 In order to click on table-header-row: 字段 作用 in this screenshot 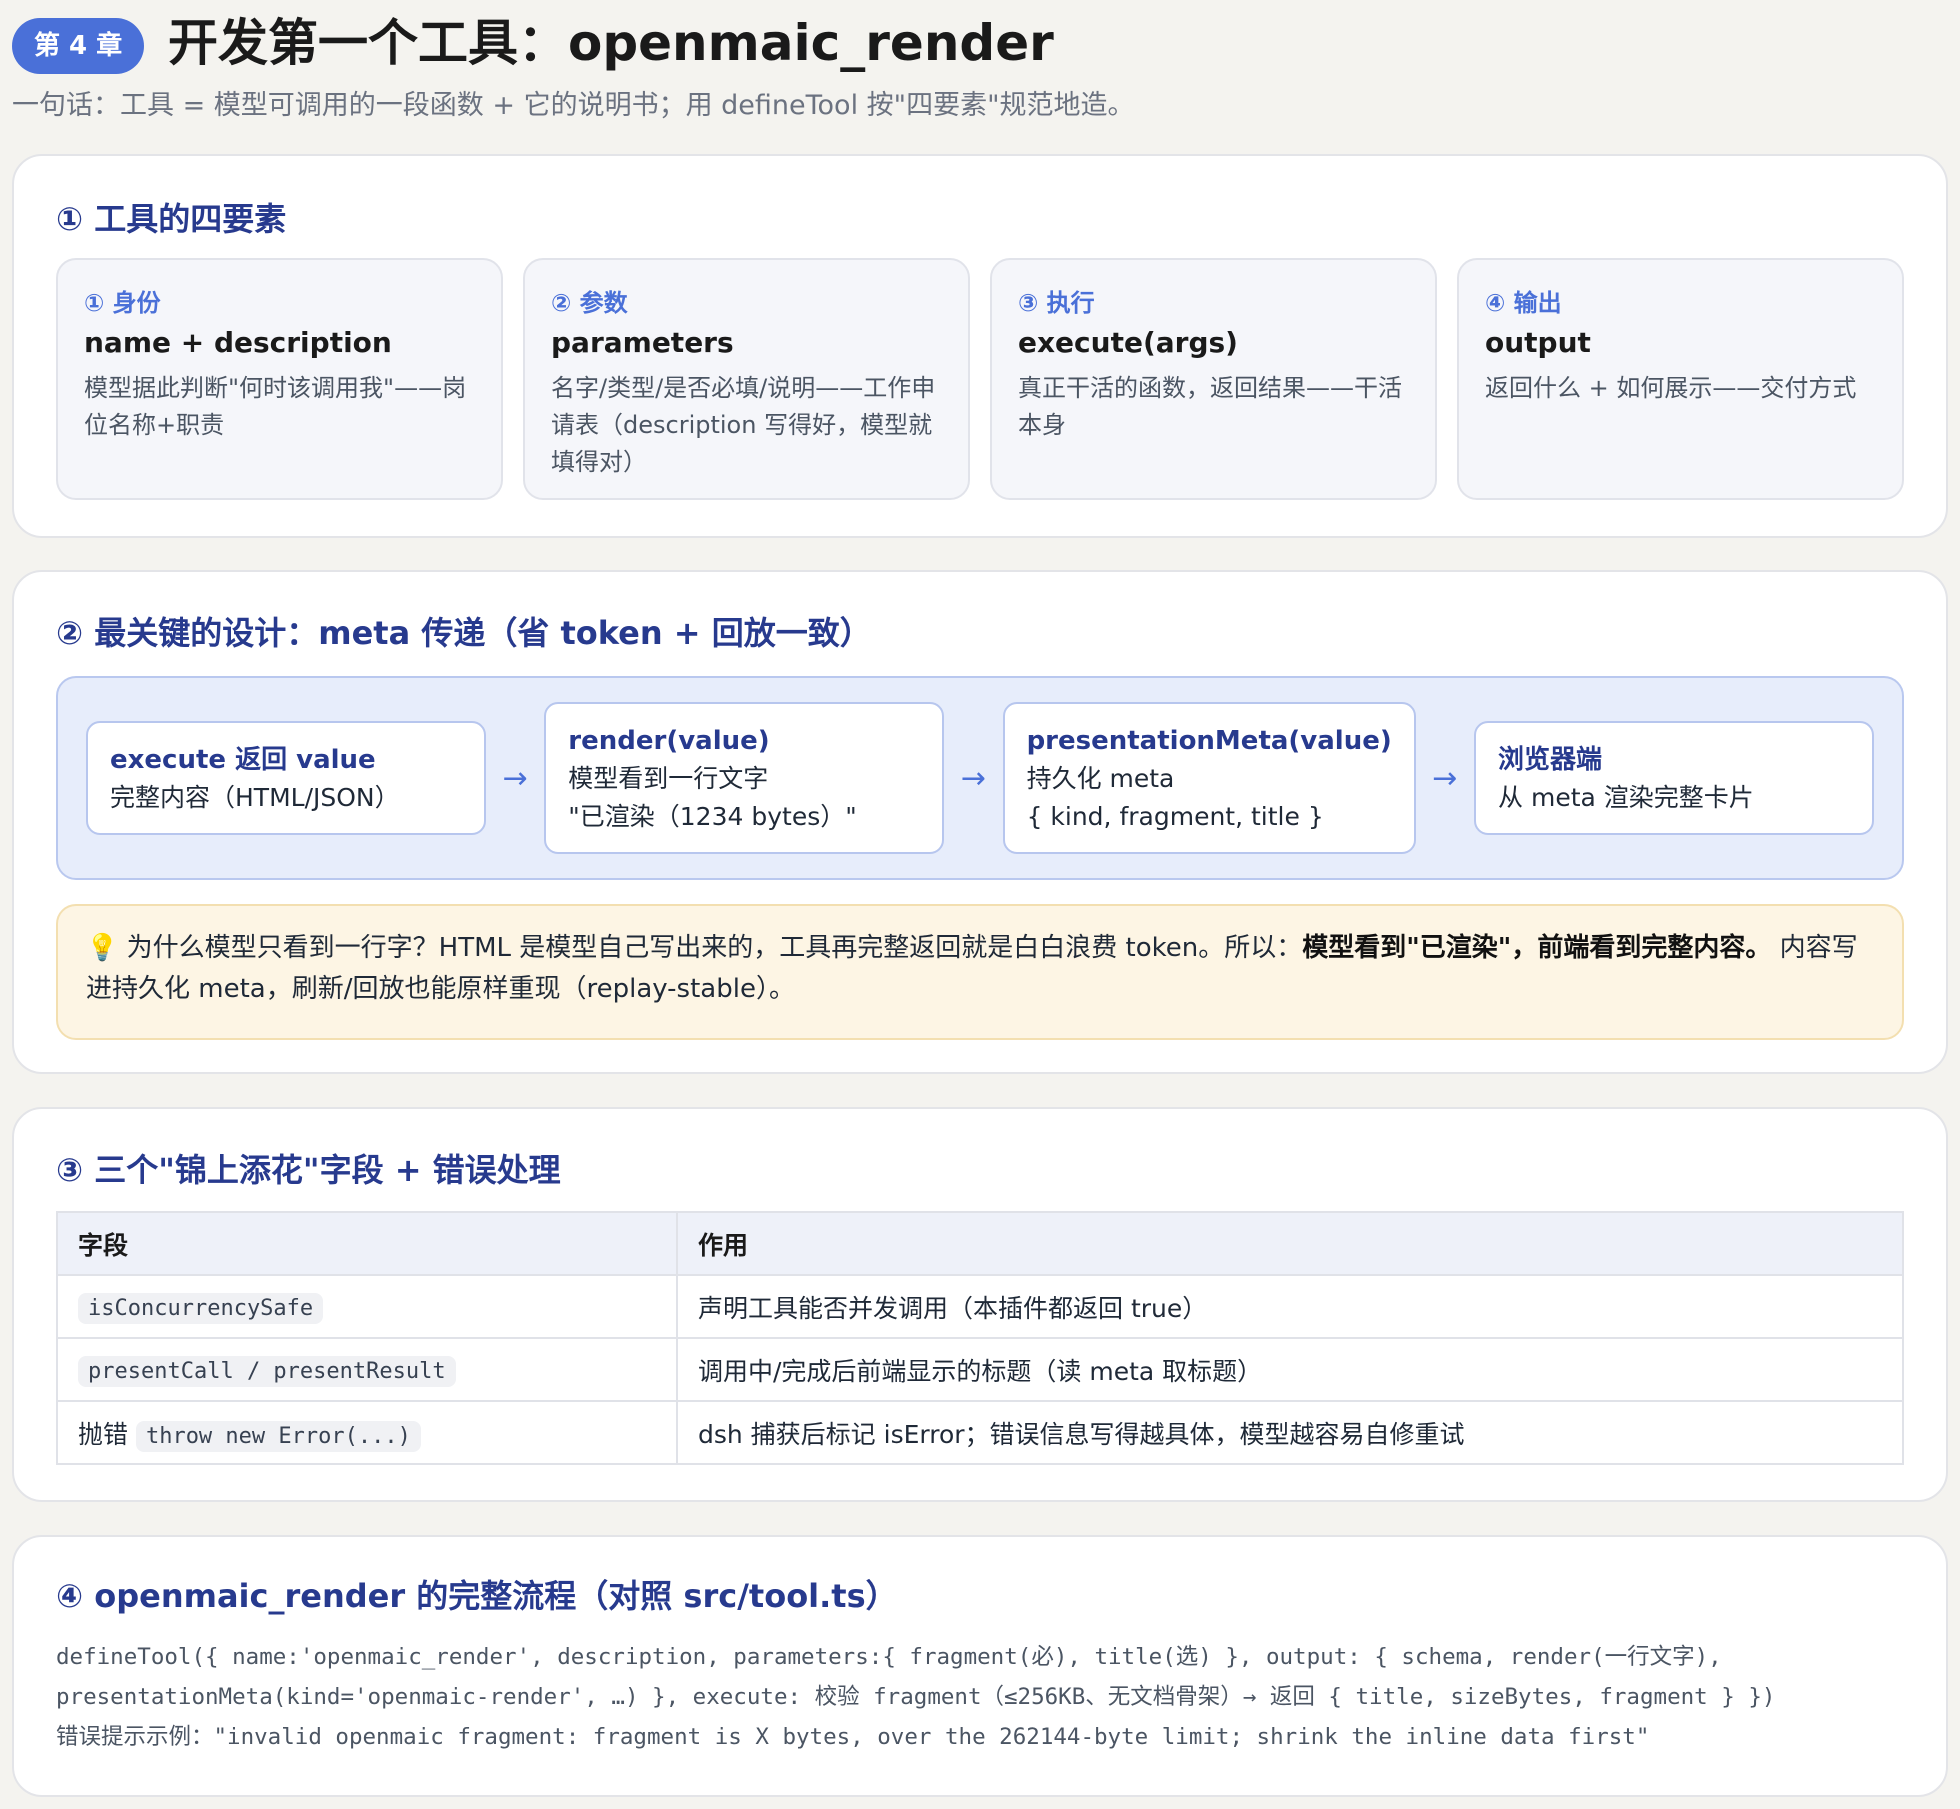, I will do `click(980, 1243)`.